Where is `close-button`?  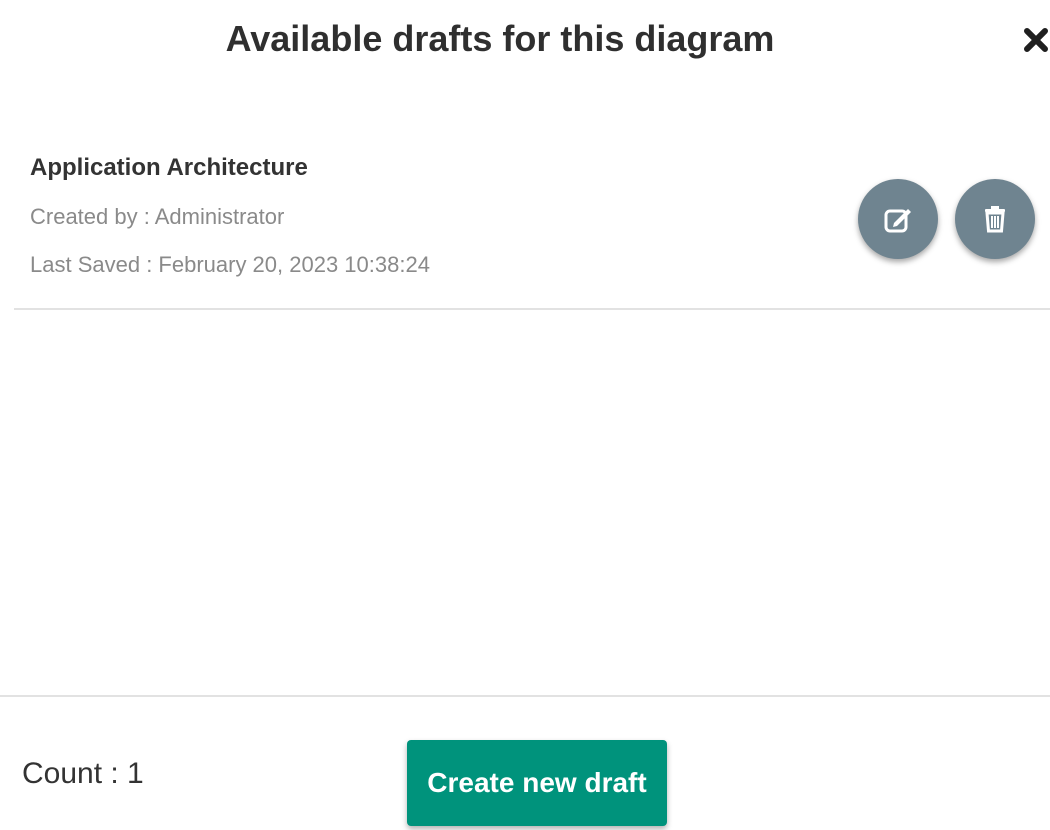 close-button is located at coordinates (1036, 39).